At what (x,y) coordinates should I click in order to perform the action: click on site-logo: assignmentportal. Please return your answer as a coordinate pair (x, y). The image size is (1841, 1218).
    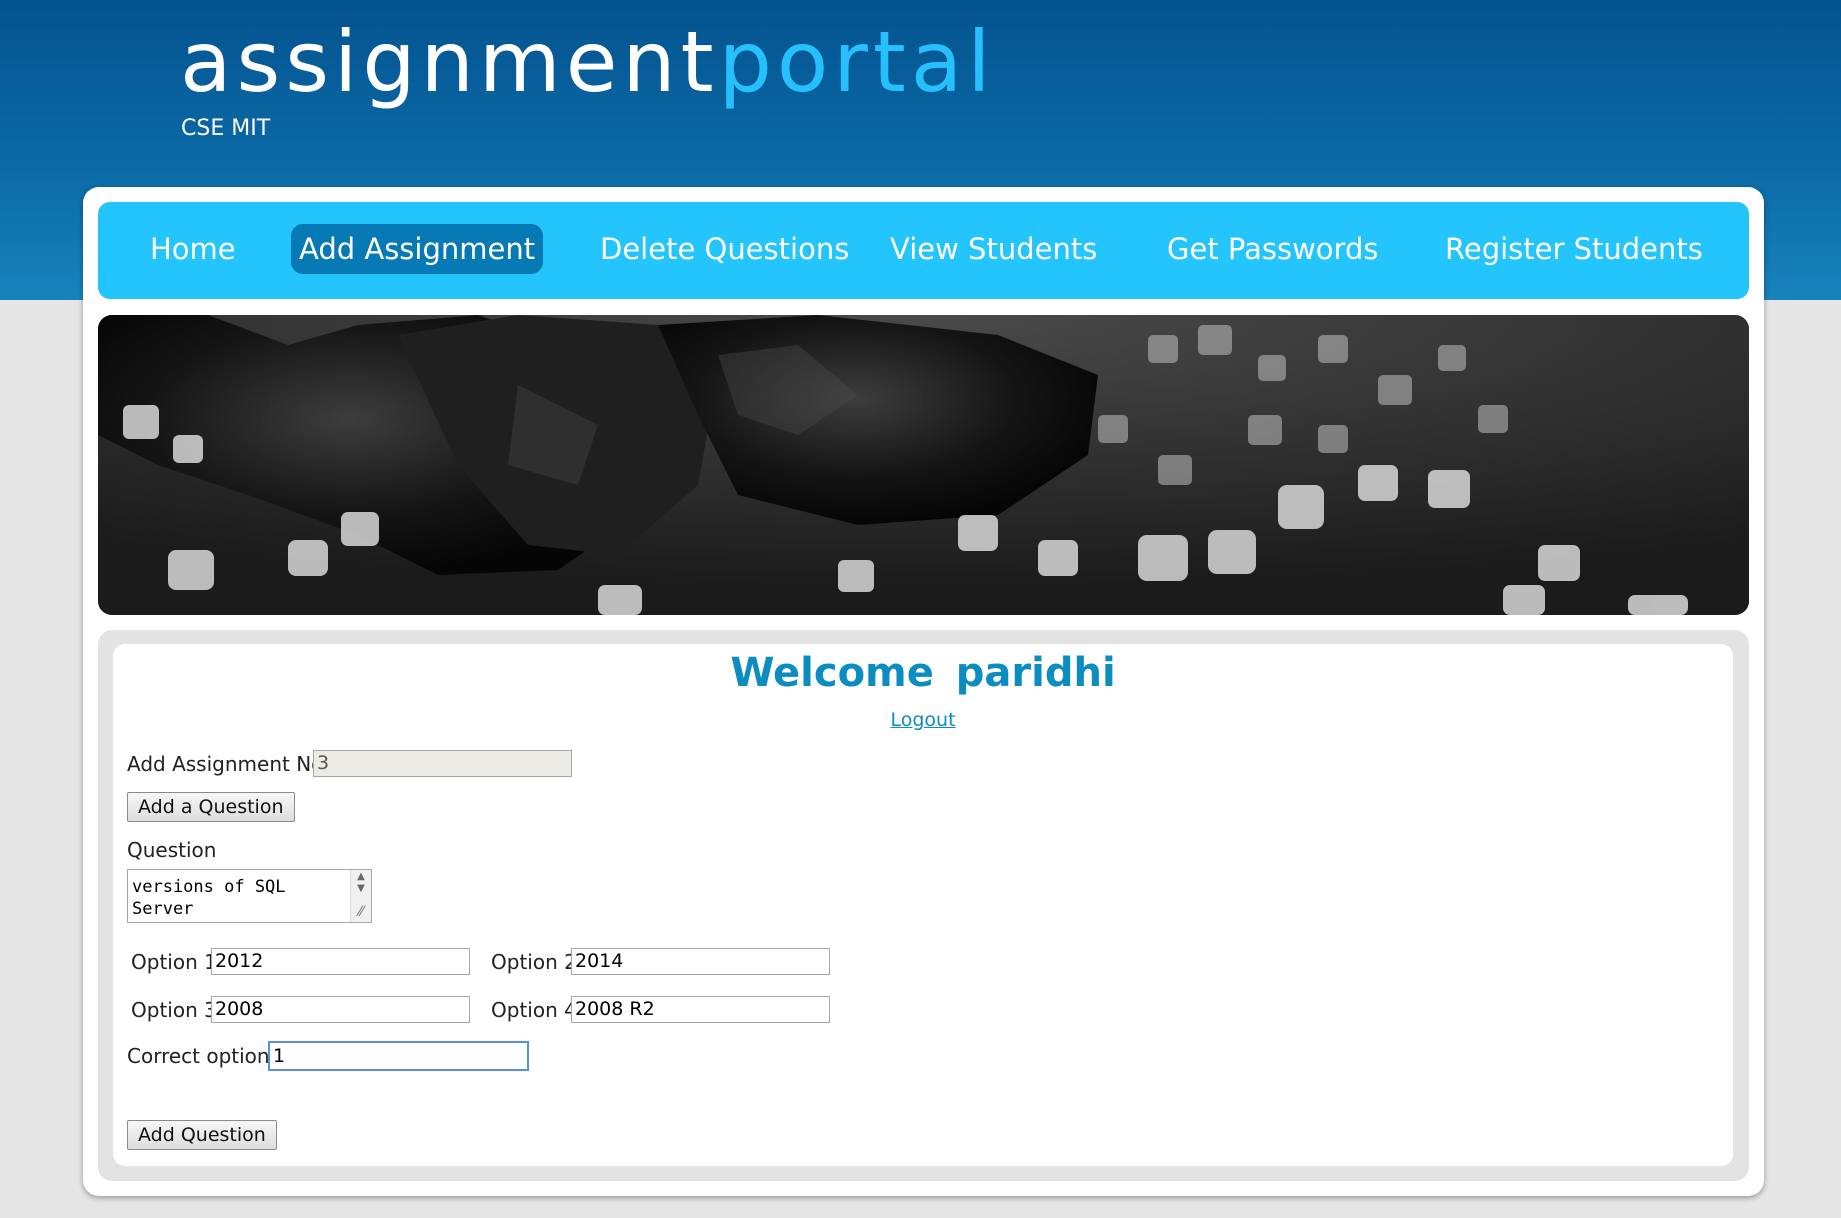
    Looking at the image, I should click on (588, 62).